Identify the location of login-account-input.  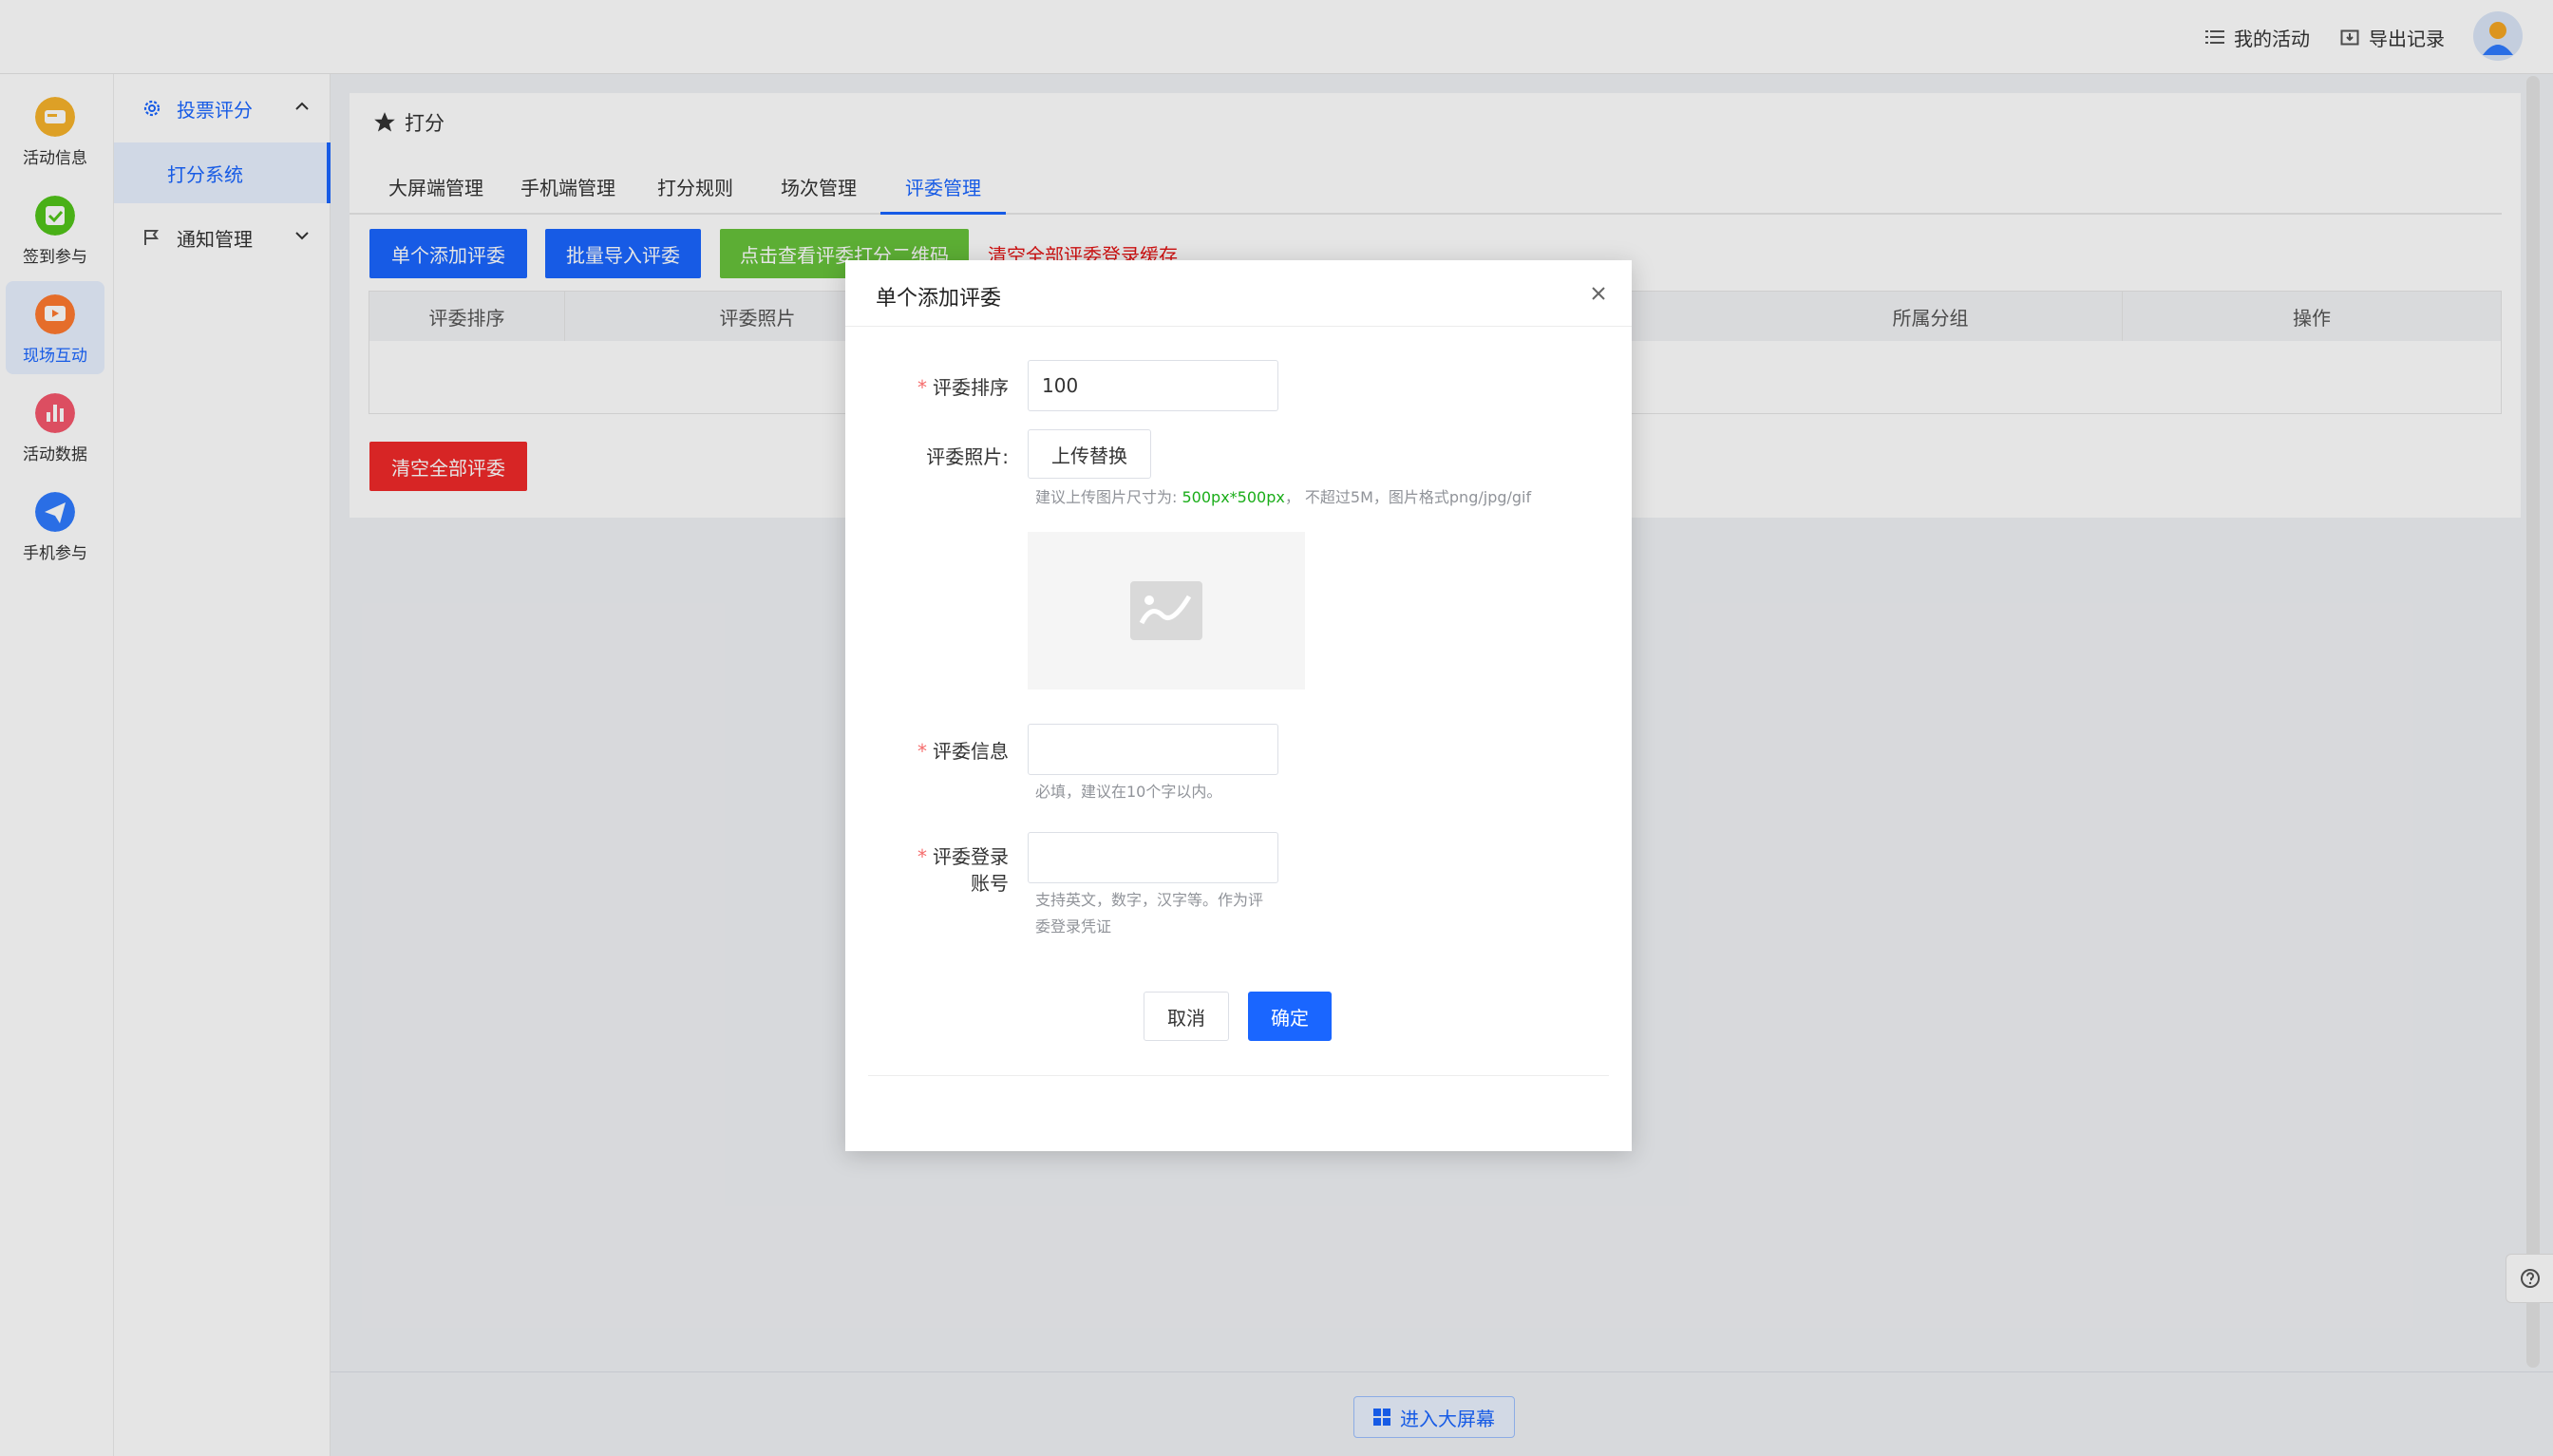
(1153, 857).